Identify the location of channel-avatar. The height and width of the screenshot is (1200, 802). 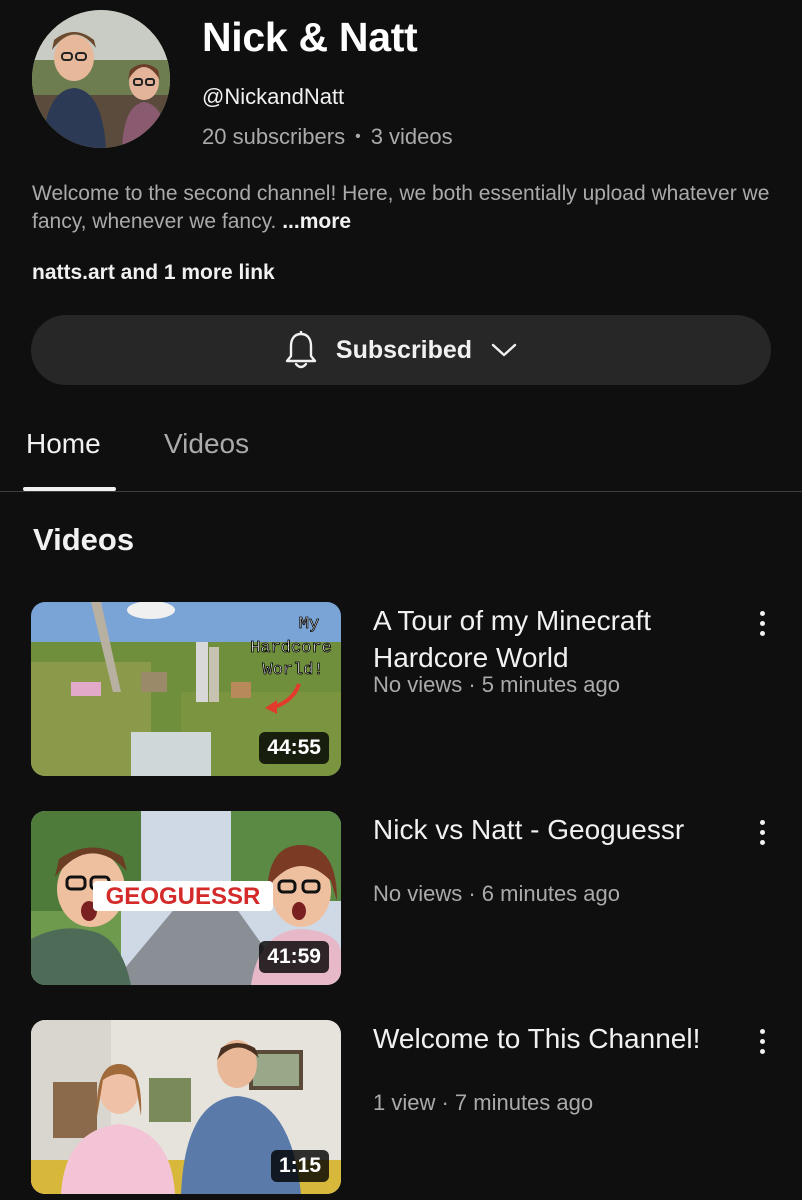
(101, 79).